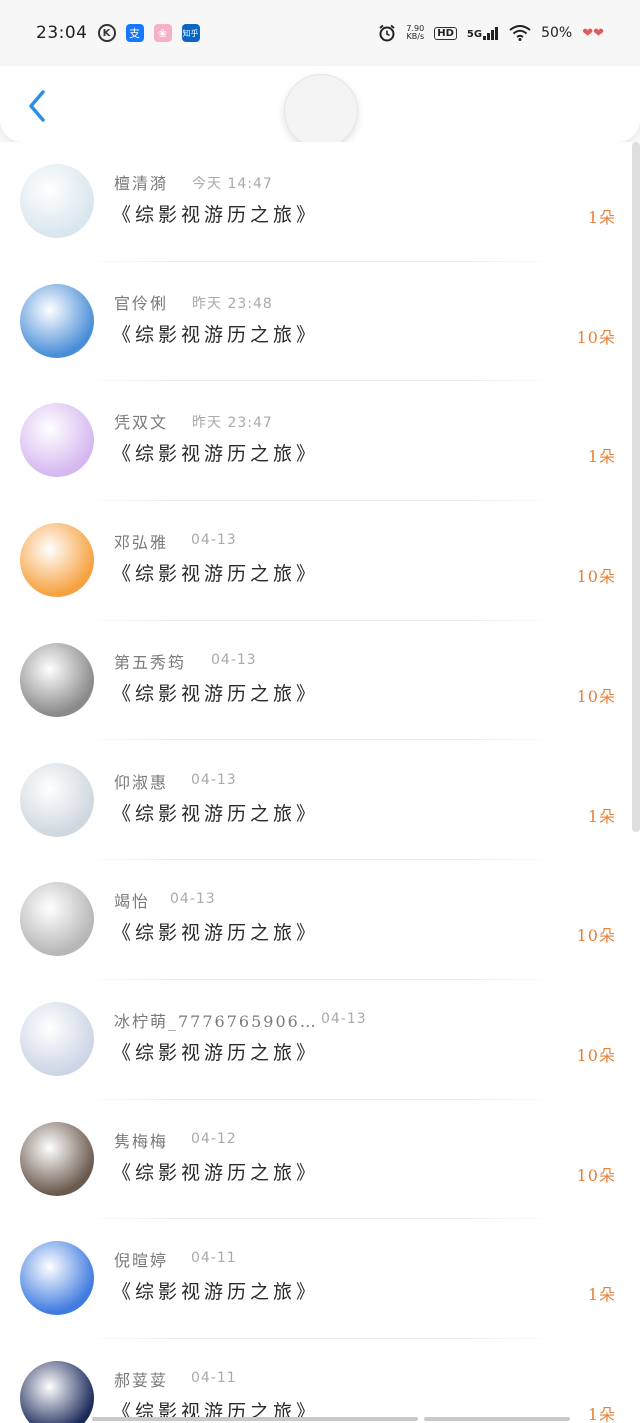  What do you see at coordinates (320, 801) in the screenshot?
I see `gift-record-row: 仰淑惠 04-13 《综影视游历之旅》 1朵` at bounding box center [320, 801].